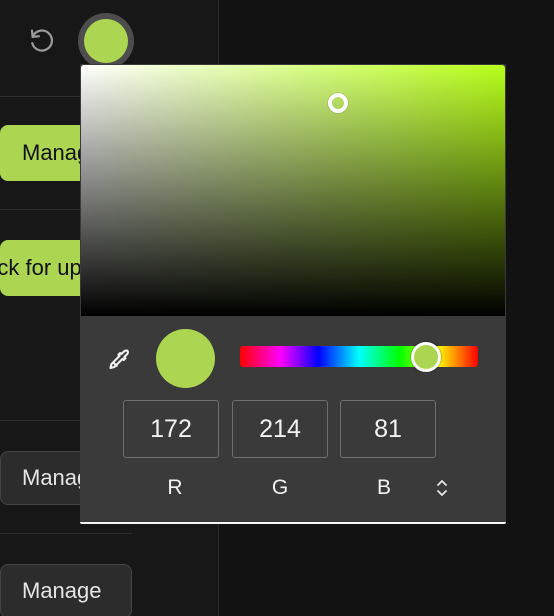  What do you see at coordinates (383, 487) in the screenshot?
I see `blue-label: B` at bounding box center [383, 487].